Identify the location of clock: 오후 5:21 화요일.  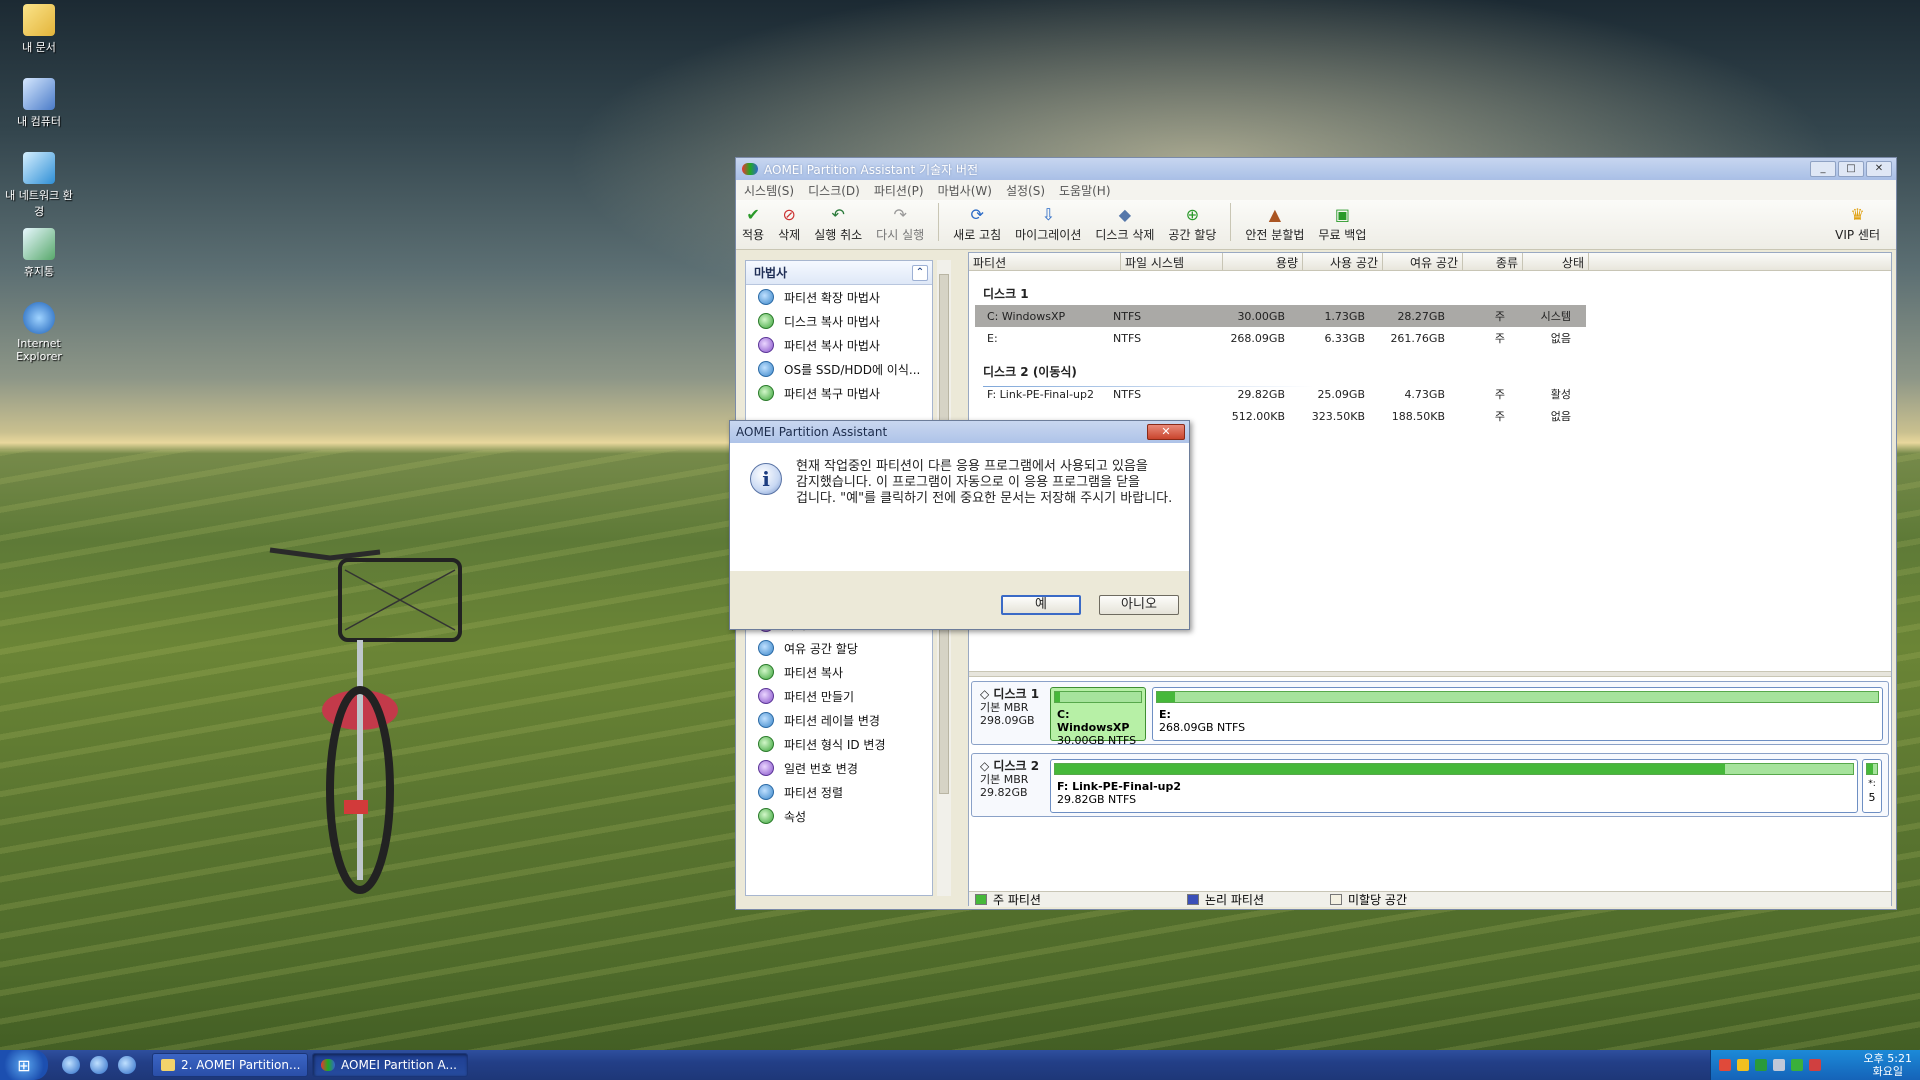
(1888, 1065).